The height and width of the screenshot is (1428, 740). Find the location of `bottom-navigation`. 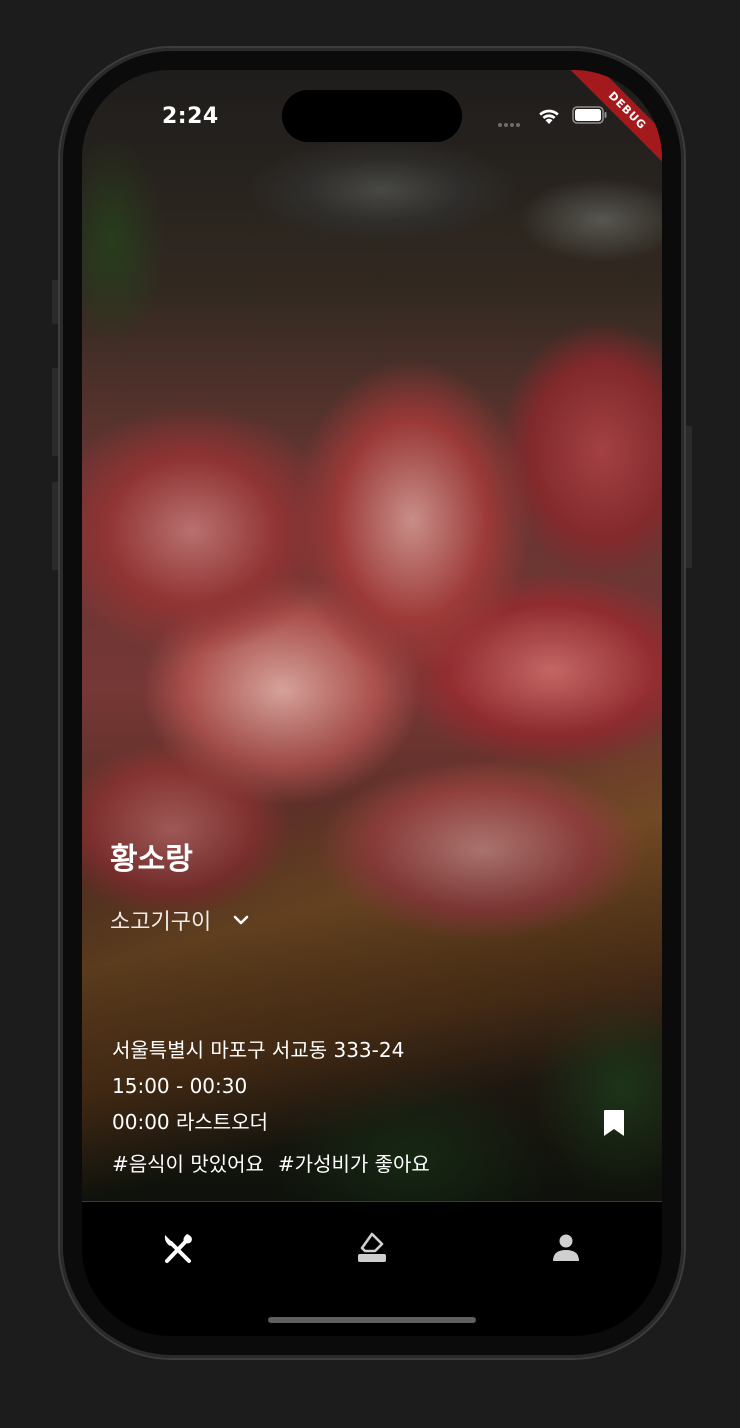

bottom-navigation is located at coordinates (372, 1268).